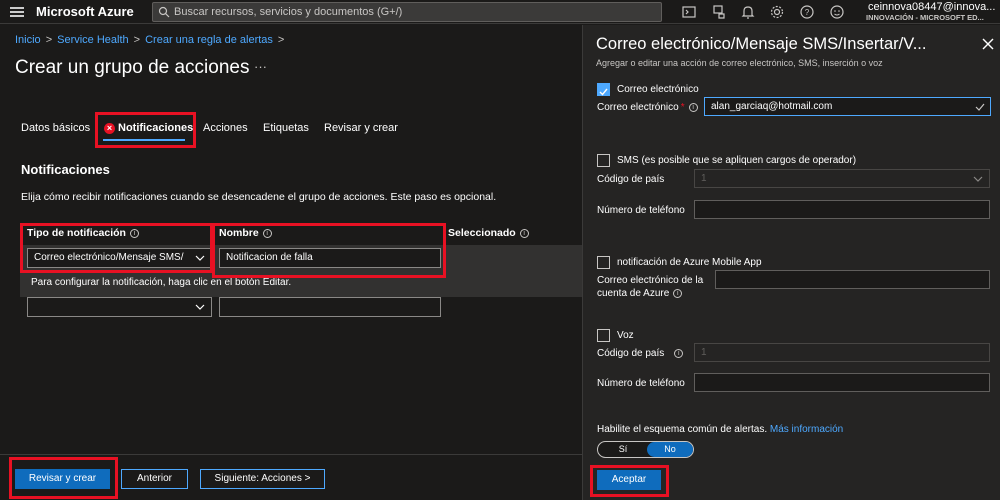 The width and height of the screenshot is (1000, 500). Describe the element at coordinates (842, 209) in the screenshot. I see `sms-phone-input` at that location.